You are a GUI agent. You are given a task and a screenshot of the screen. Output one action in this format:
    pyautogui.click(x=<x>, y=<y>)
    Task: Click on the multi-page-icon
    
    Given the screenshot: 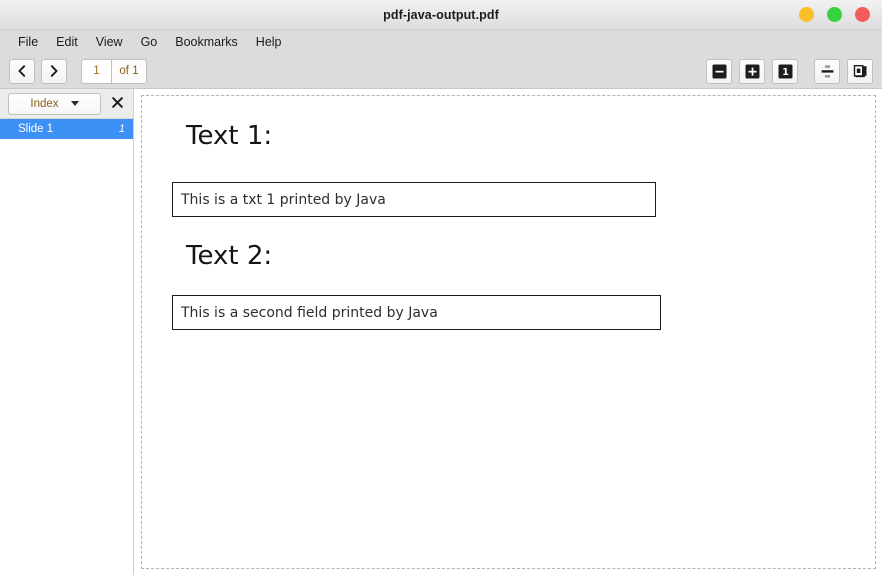 What is the action you would take?
    pyautogui.click(x=860, y=71)
    